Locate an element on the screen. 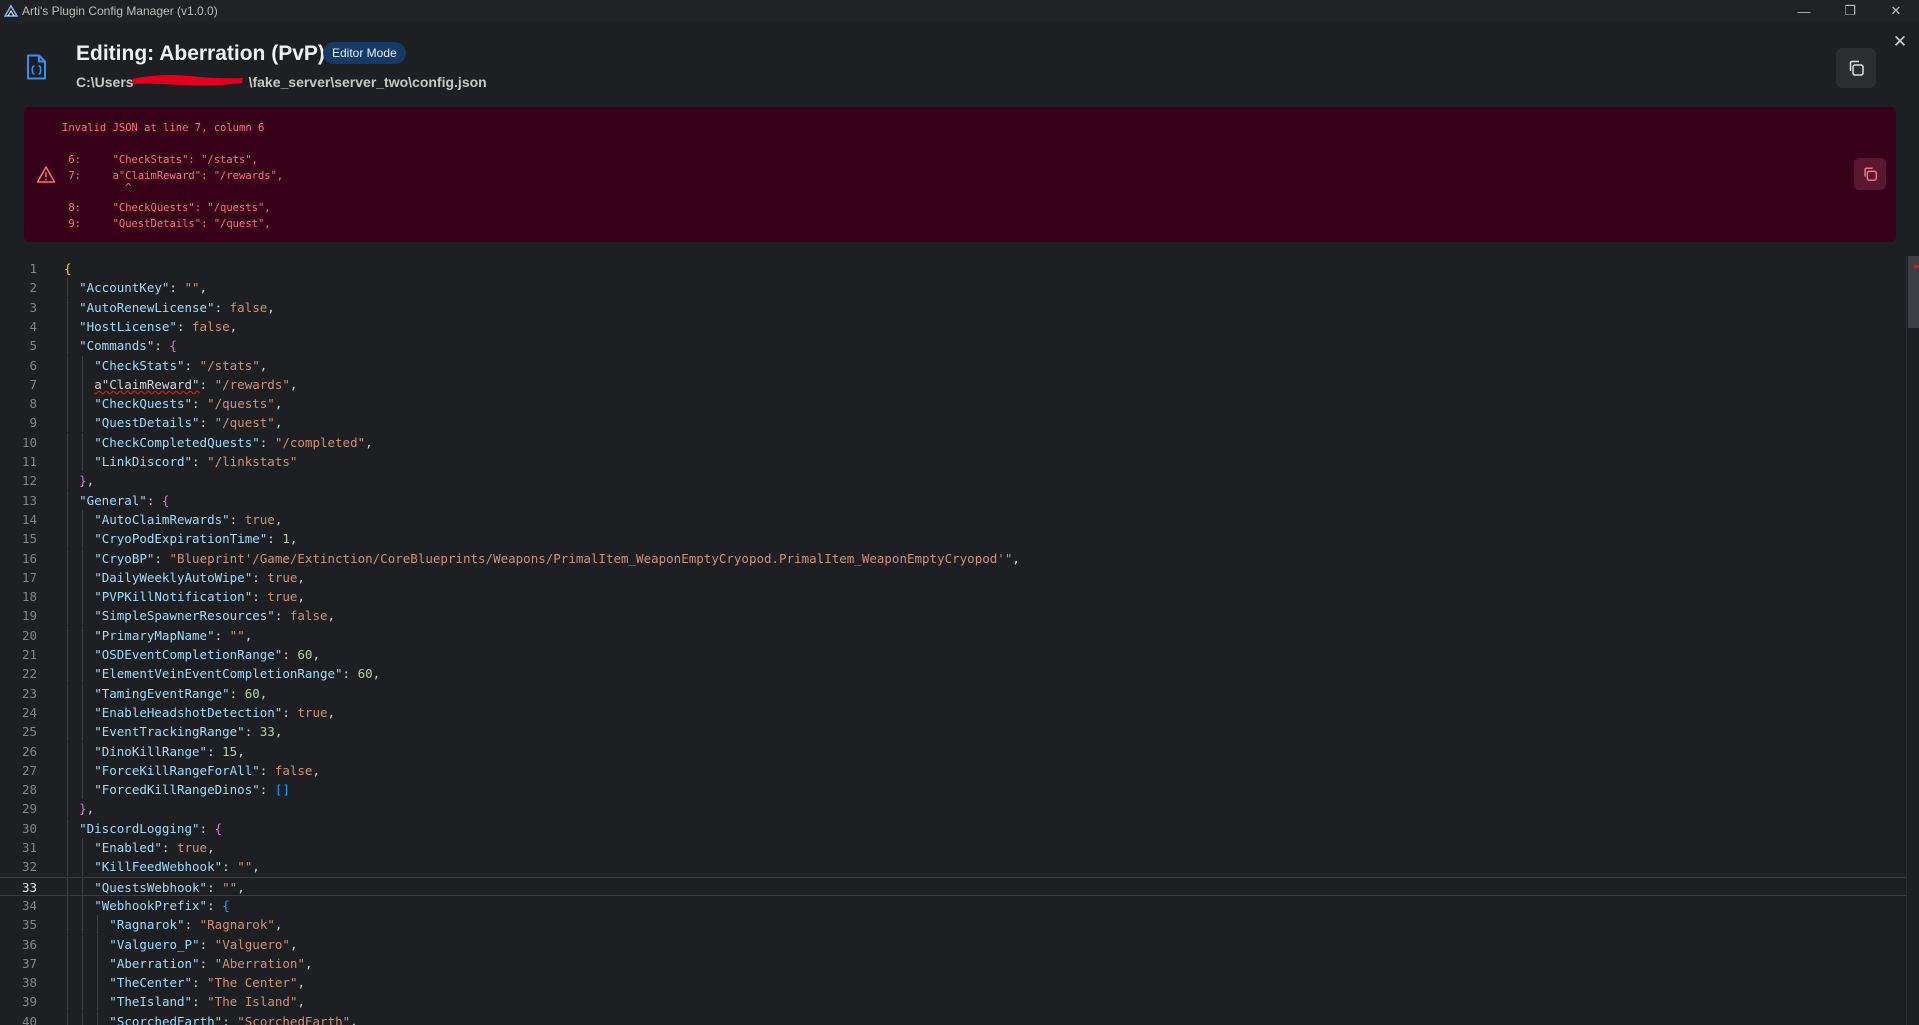  code-line: 18 "PVPKillNotification": true, is located at coordinates (953, 597).